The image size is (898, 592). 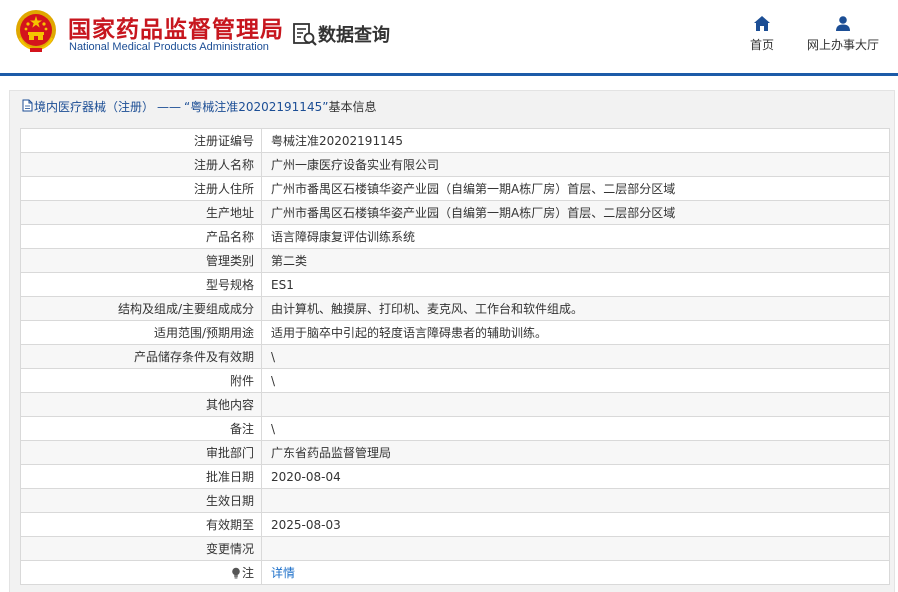 What do you see at coordinates (141, 548) in the screenshot?
I see `field-label: 变更情况` at bounding box center [141, 548].